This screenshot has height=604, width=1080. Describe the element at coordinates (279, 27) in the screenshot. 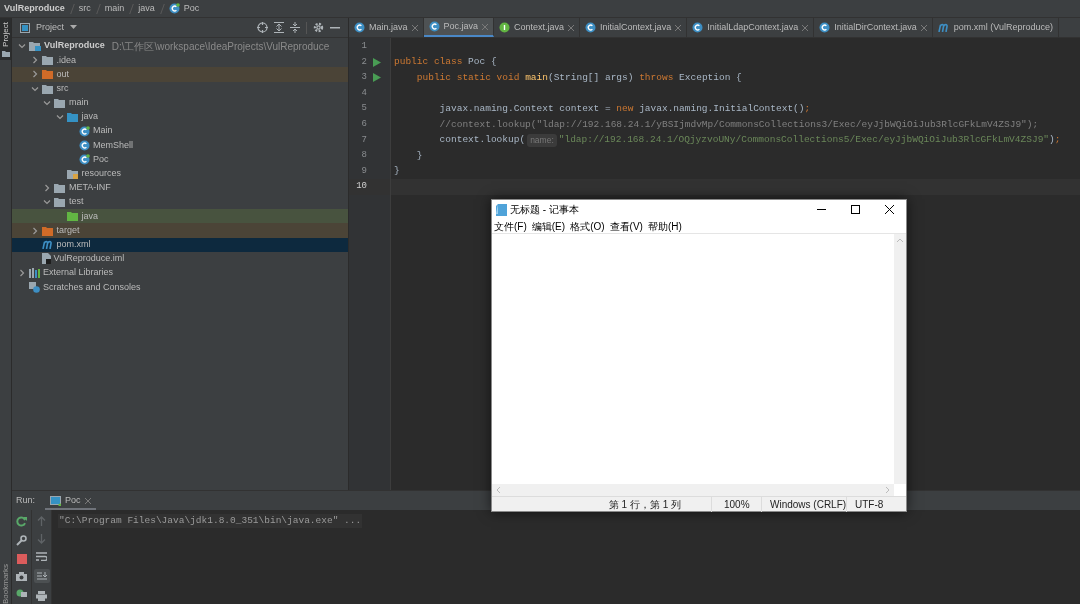

I see `expand-all-icon` at that location.